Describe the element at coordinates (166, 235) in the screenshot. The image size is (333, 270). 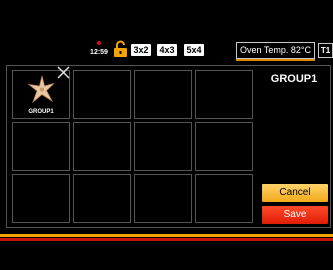
I see `accent-bar-yellow` at that location.